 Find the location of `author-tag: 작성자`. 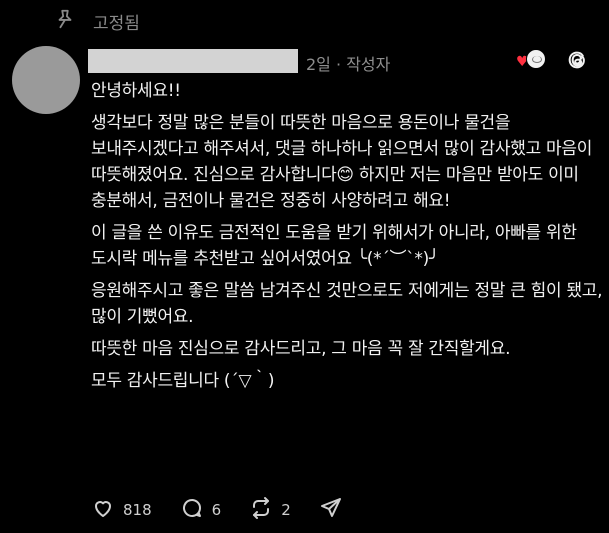

author-tag: 작성자 is located at coordinates (368, 64).